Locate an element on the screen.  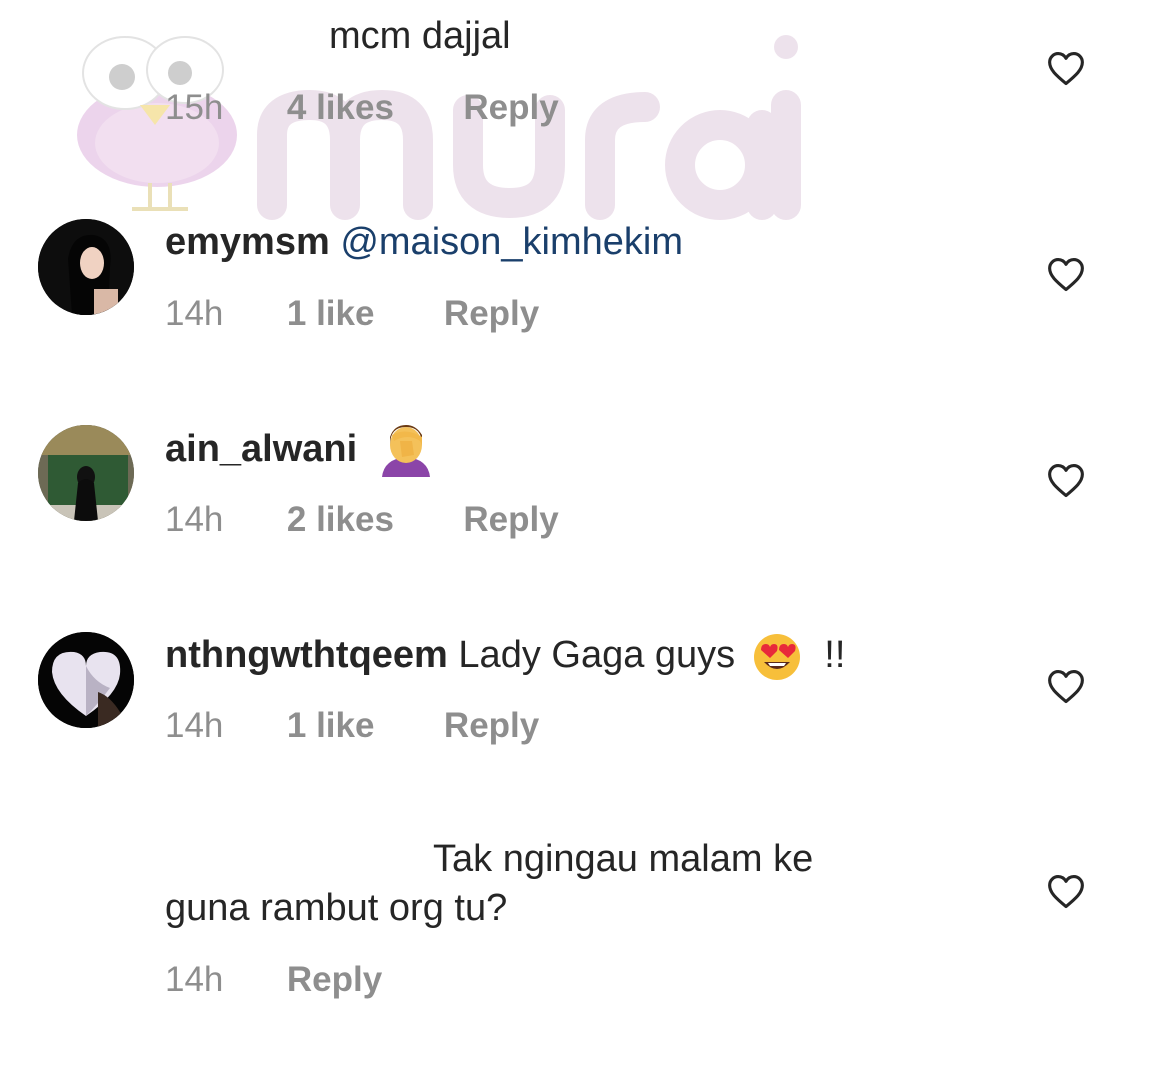
comment-text: nthngwthtqeem Lady Gaga guys !! is located at coordinates (505, 657).